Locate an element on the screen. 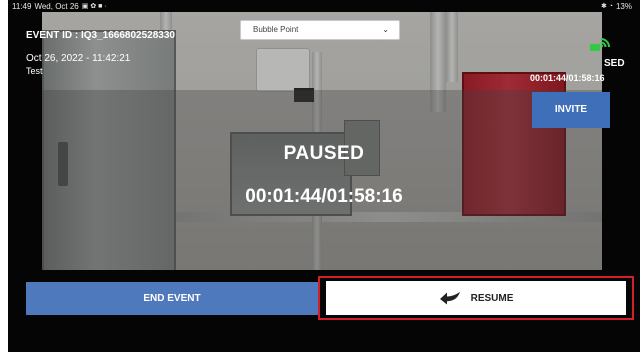 This screenshot has width=644, height=352. status-right: ✱ ◔ 13% is located at coordinates (616, 7).